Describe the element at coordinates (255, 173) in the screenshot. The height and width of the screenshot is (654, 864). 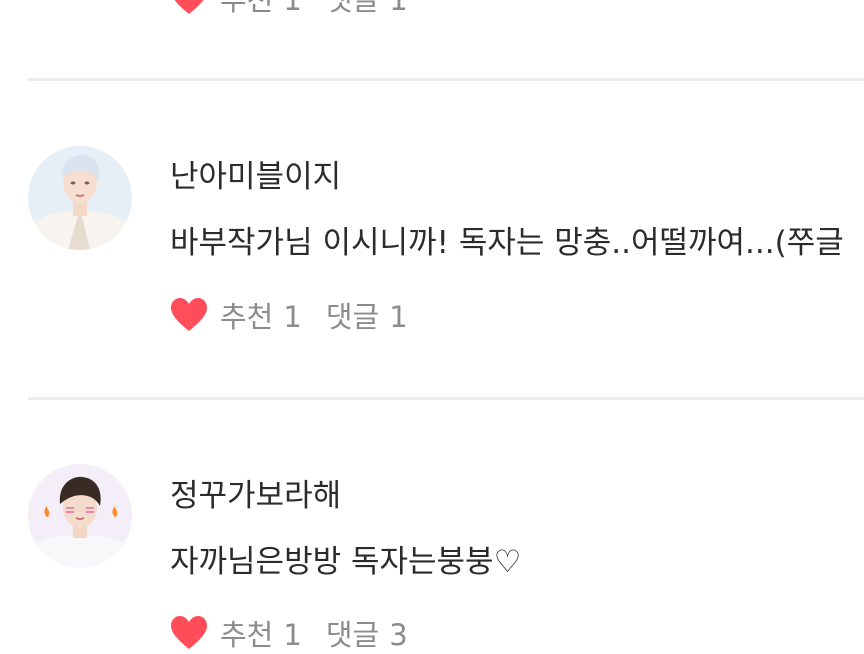
I see `comment-author: 난아미블이지` at that location.